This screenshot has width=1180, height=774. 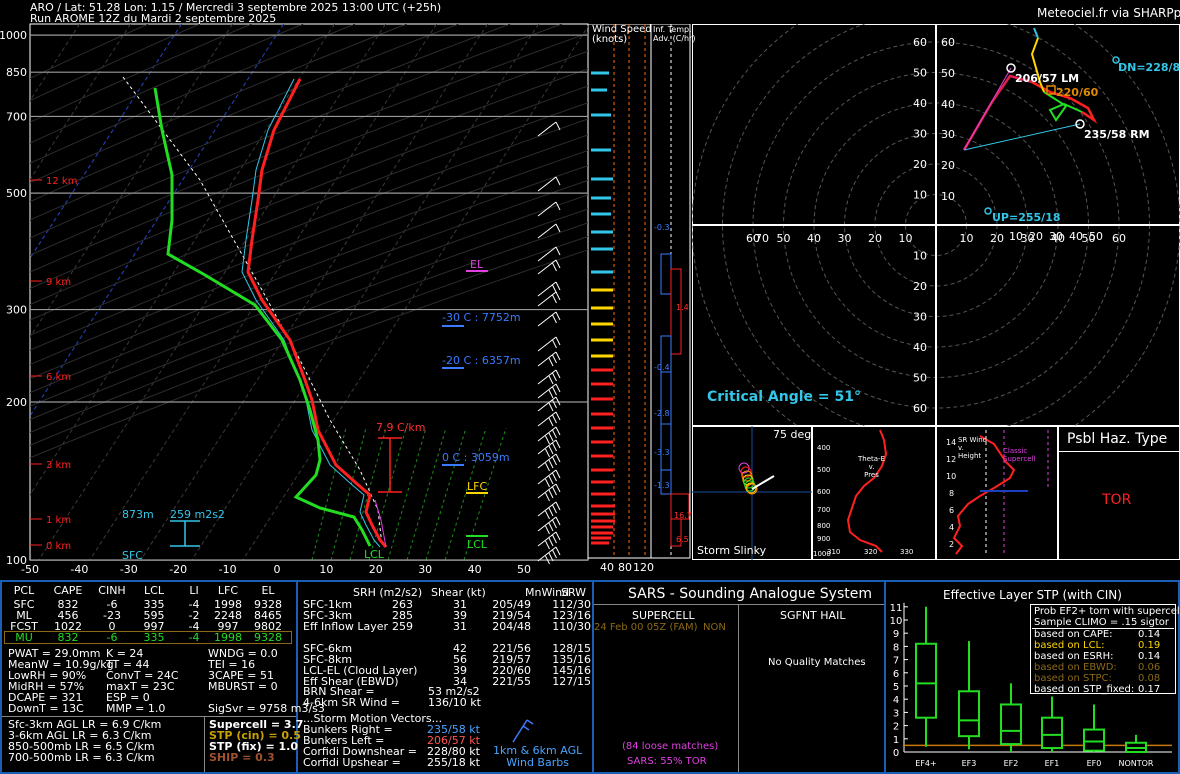 I want to click on adv-v6: 16.7, so click(x=683, y=515).